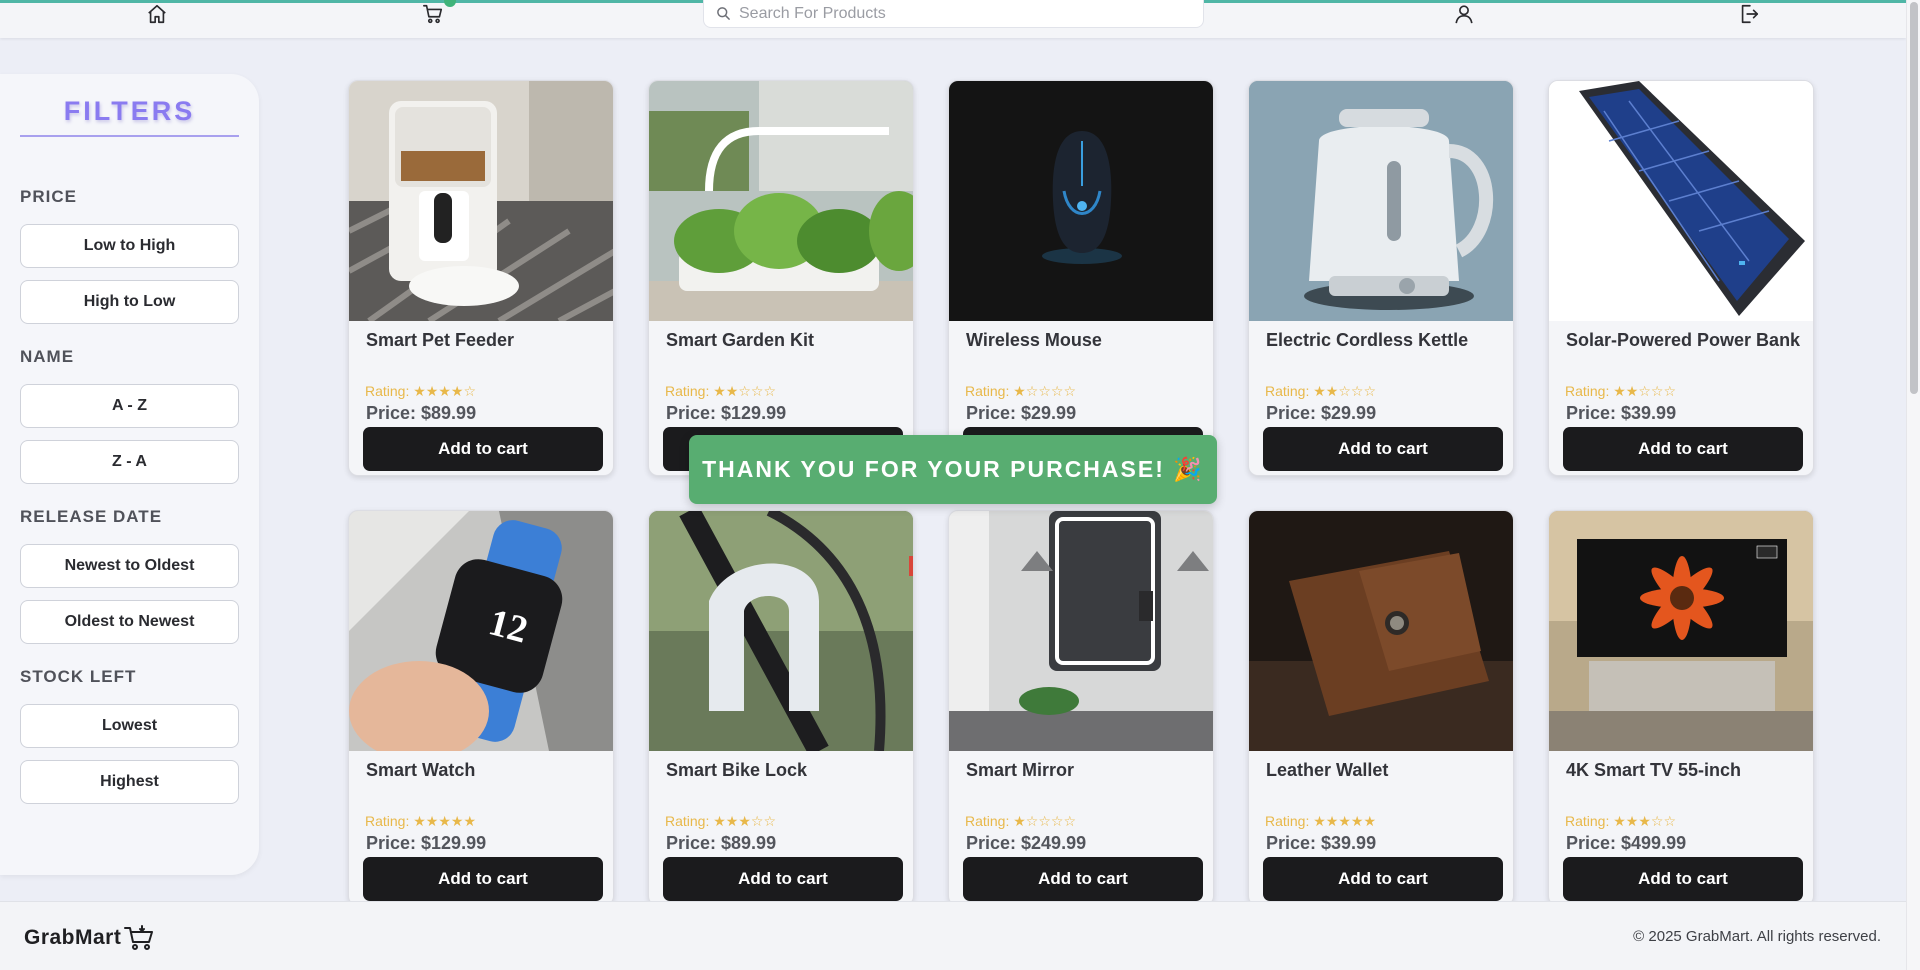  I want to click on product-price: Price: $499.99, so click(1626, 843).